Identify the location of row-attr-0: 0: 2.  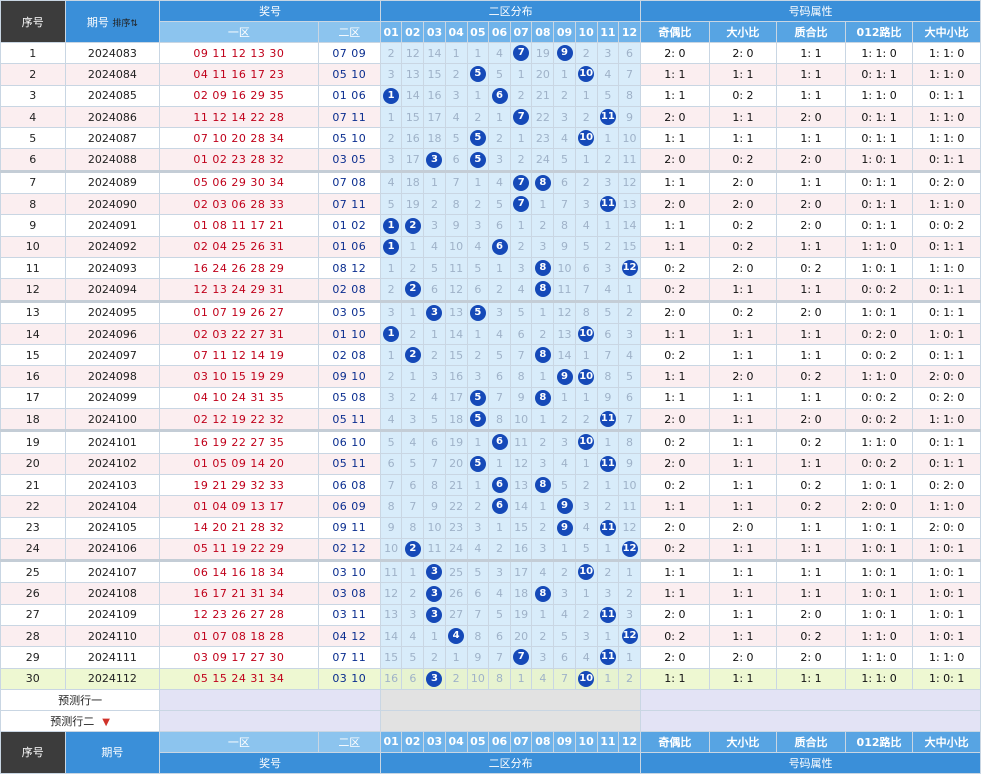
(675, 290).